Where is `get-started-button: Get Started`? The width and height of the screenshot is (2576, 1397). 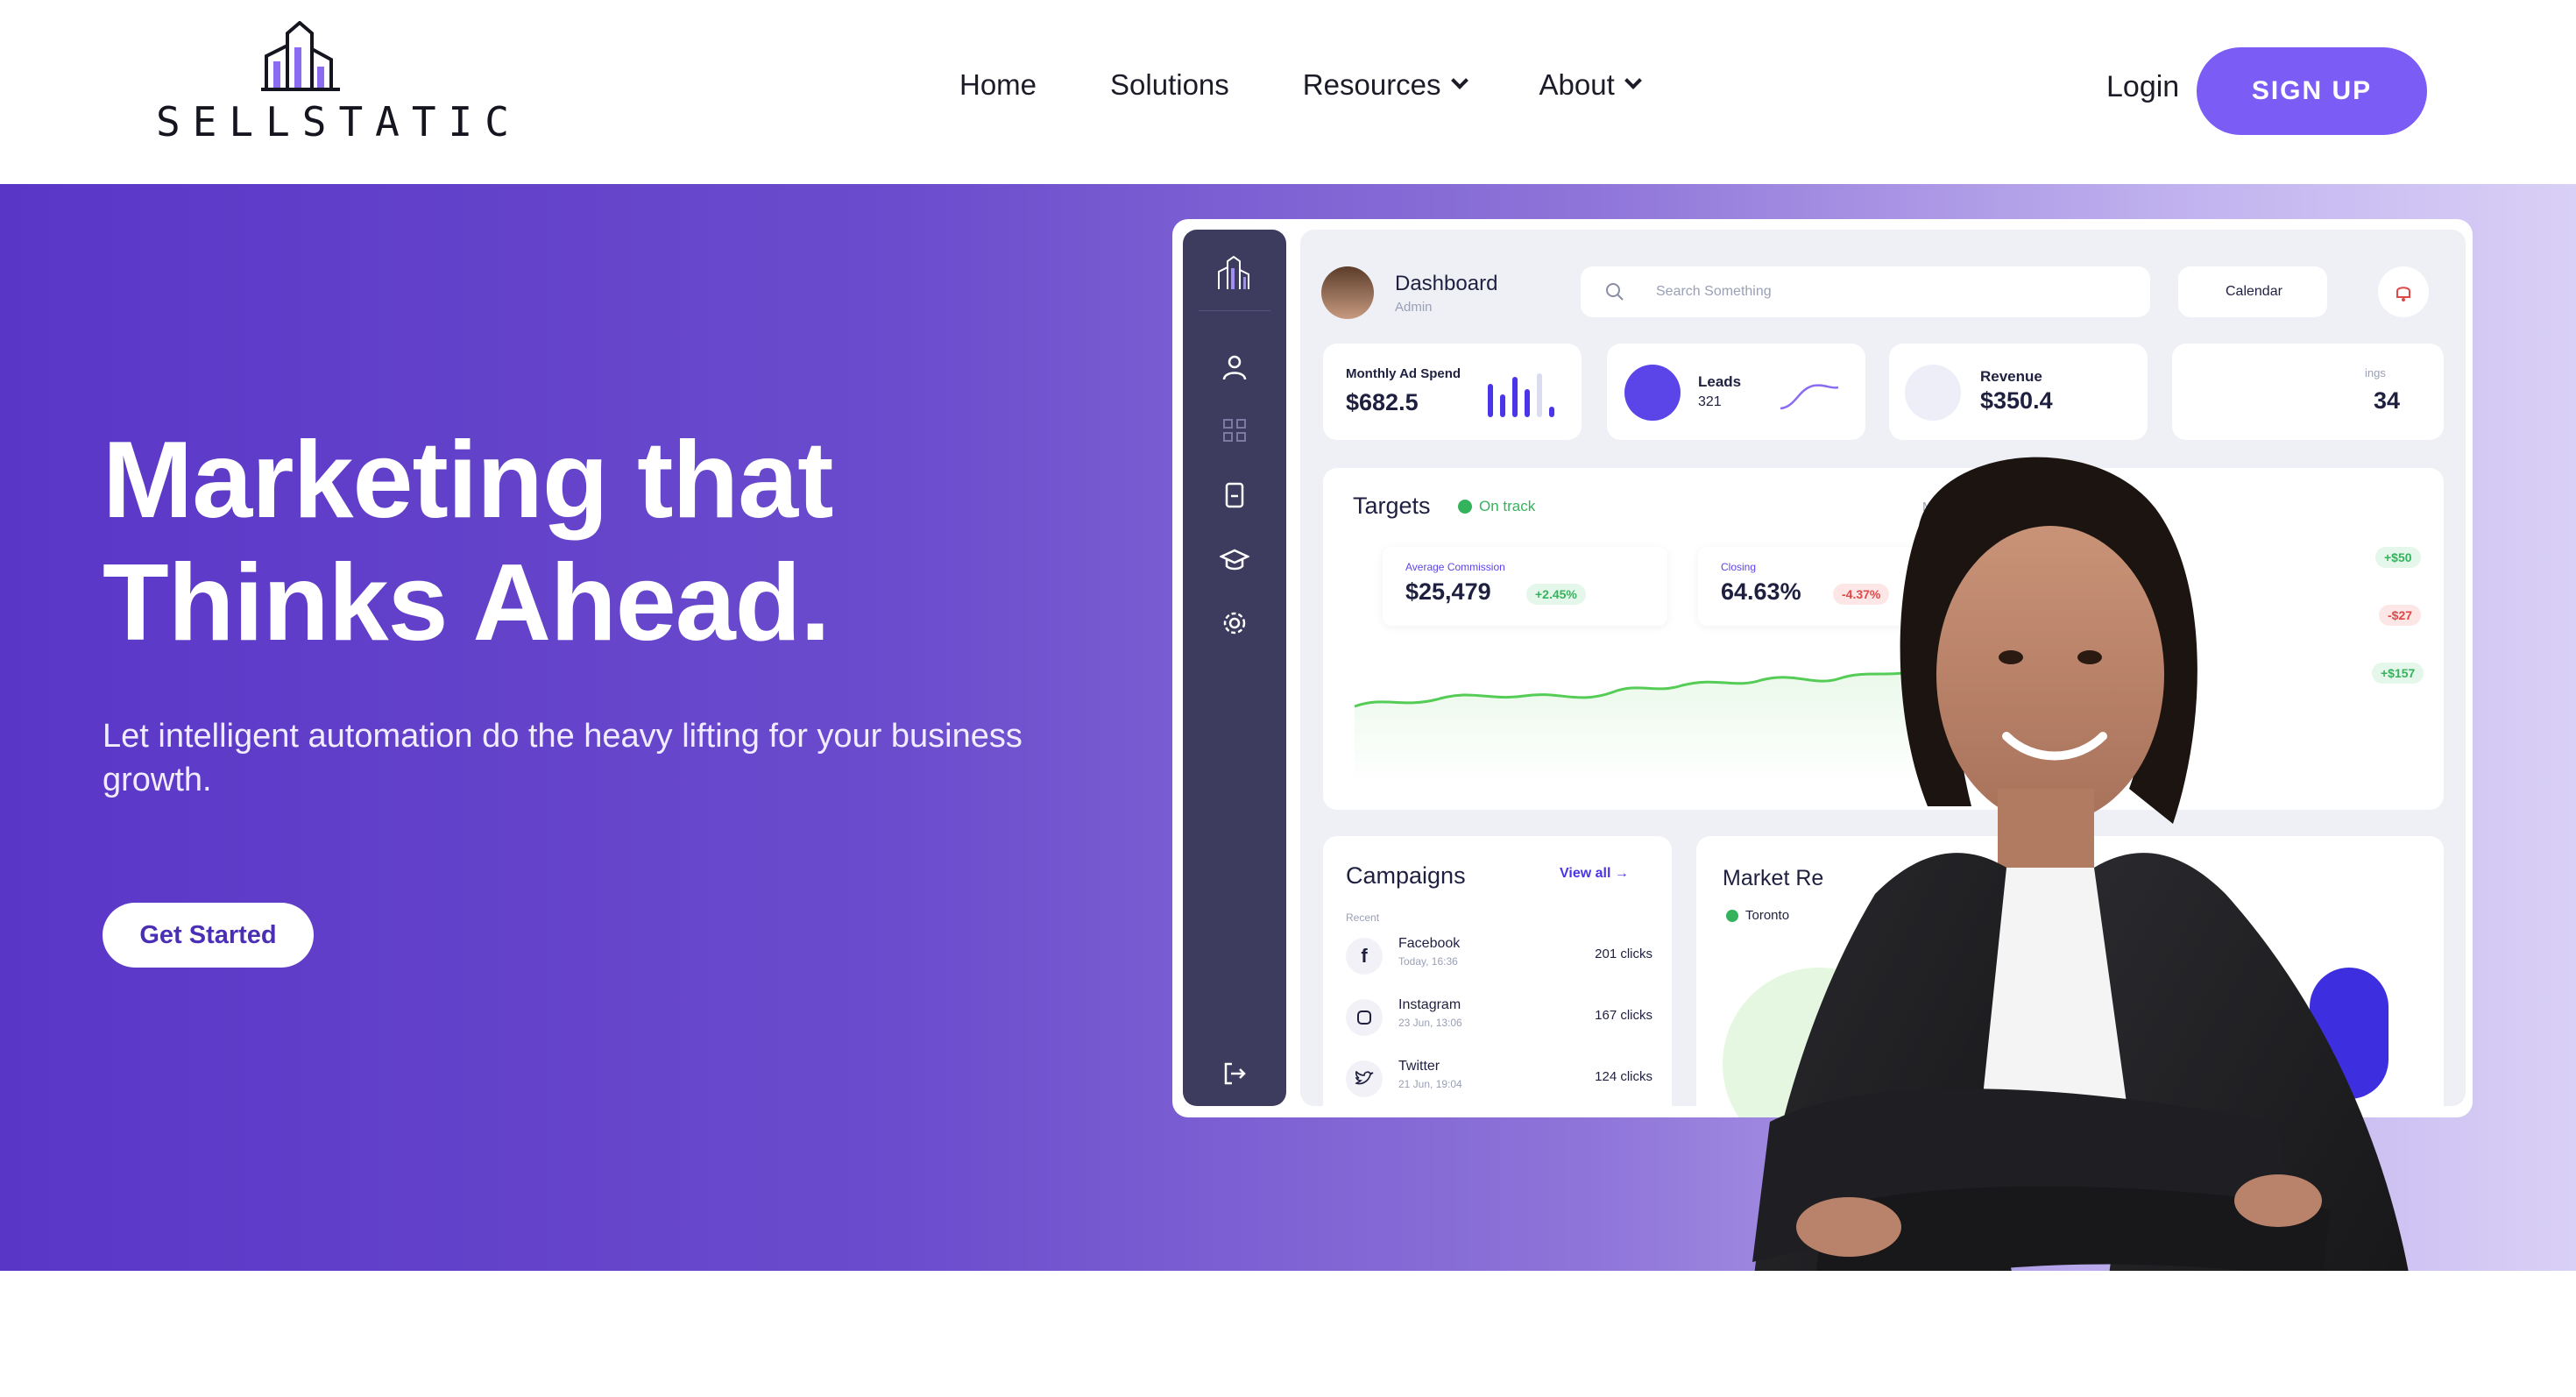 get-started-button: Get Started is located at coordinates (208, 935).